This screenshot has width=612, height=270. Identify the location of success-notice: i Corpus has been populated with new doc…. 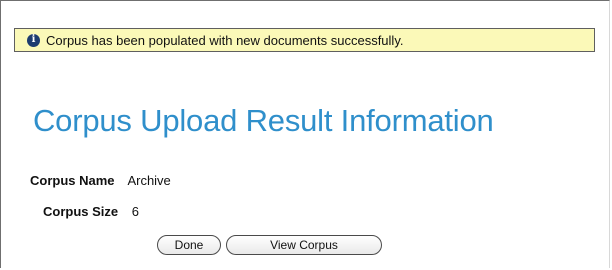
(304, 40).